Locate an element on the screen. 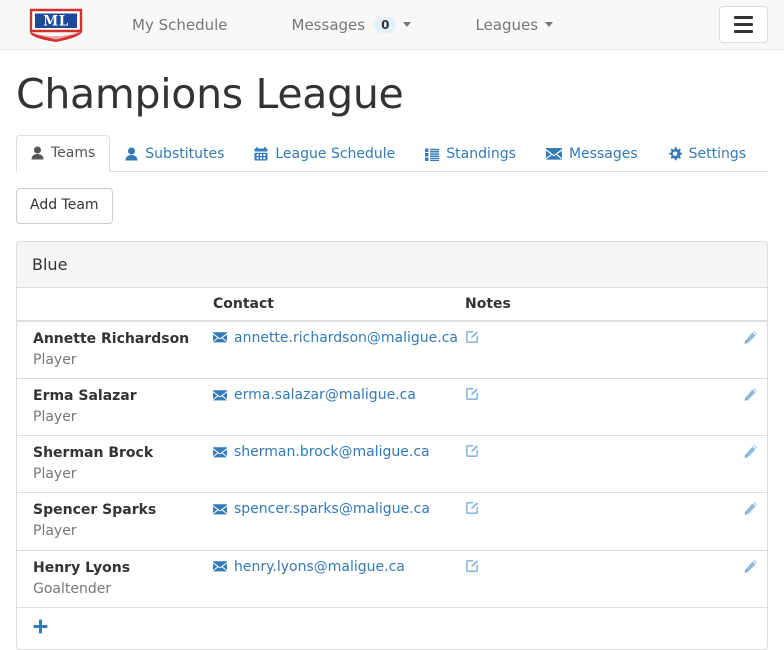  member-name: Henry Lyons is located at coordinates (82, 567).